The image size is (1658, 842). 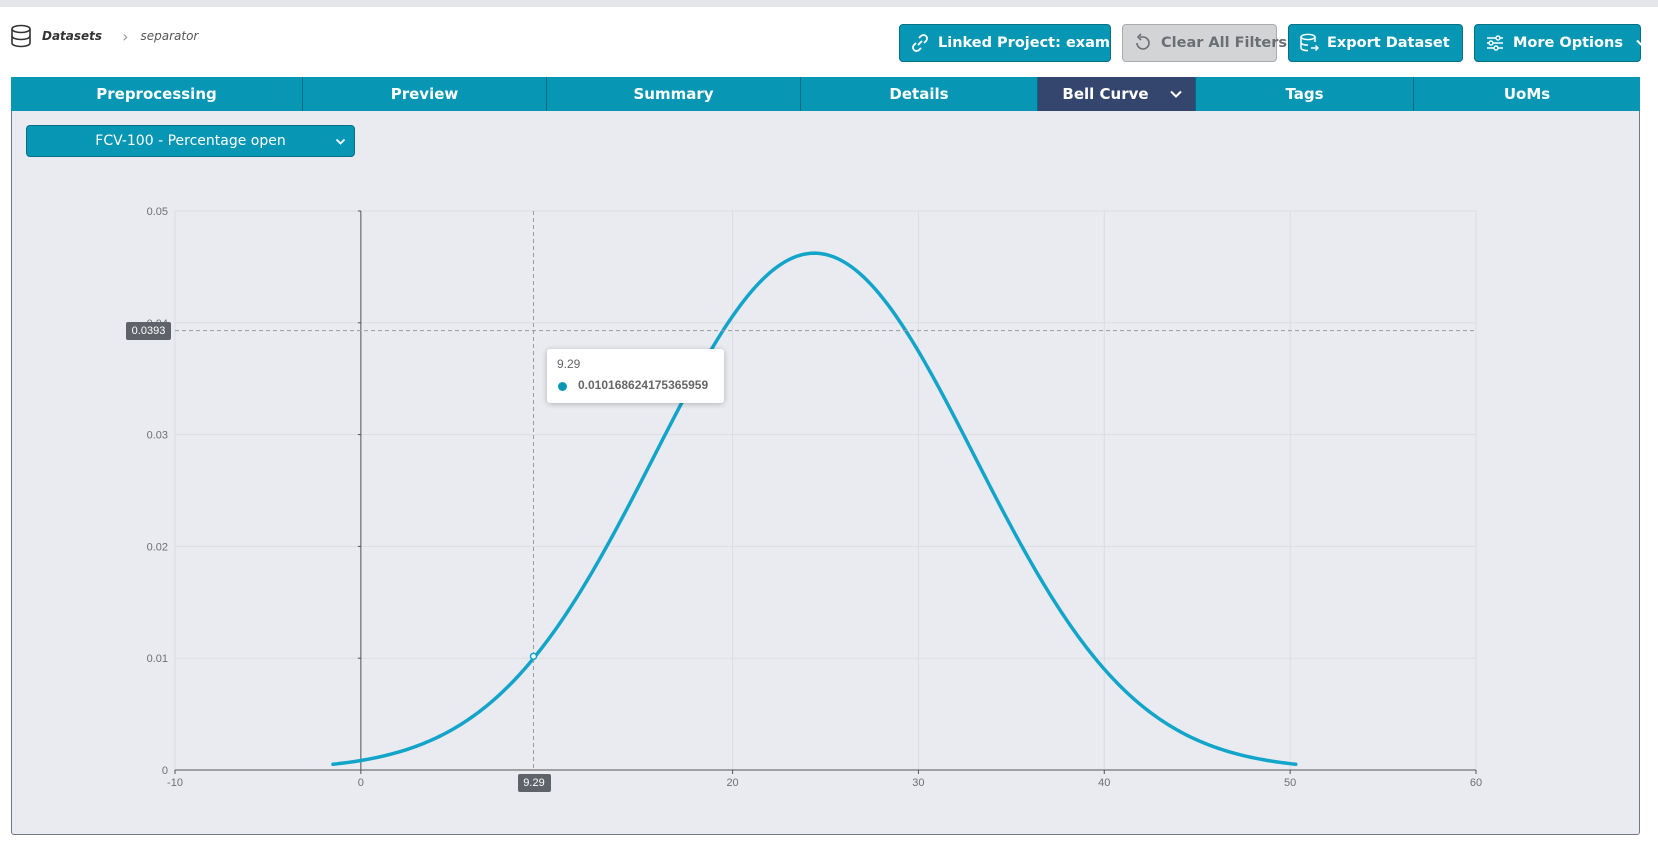 What do you see at coordinates (157, 659) in the screenshot?
I see `y-tick-label: 0.01` at bounding box center [157, 659].